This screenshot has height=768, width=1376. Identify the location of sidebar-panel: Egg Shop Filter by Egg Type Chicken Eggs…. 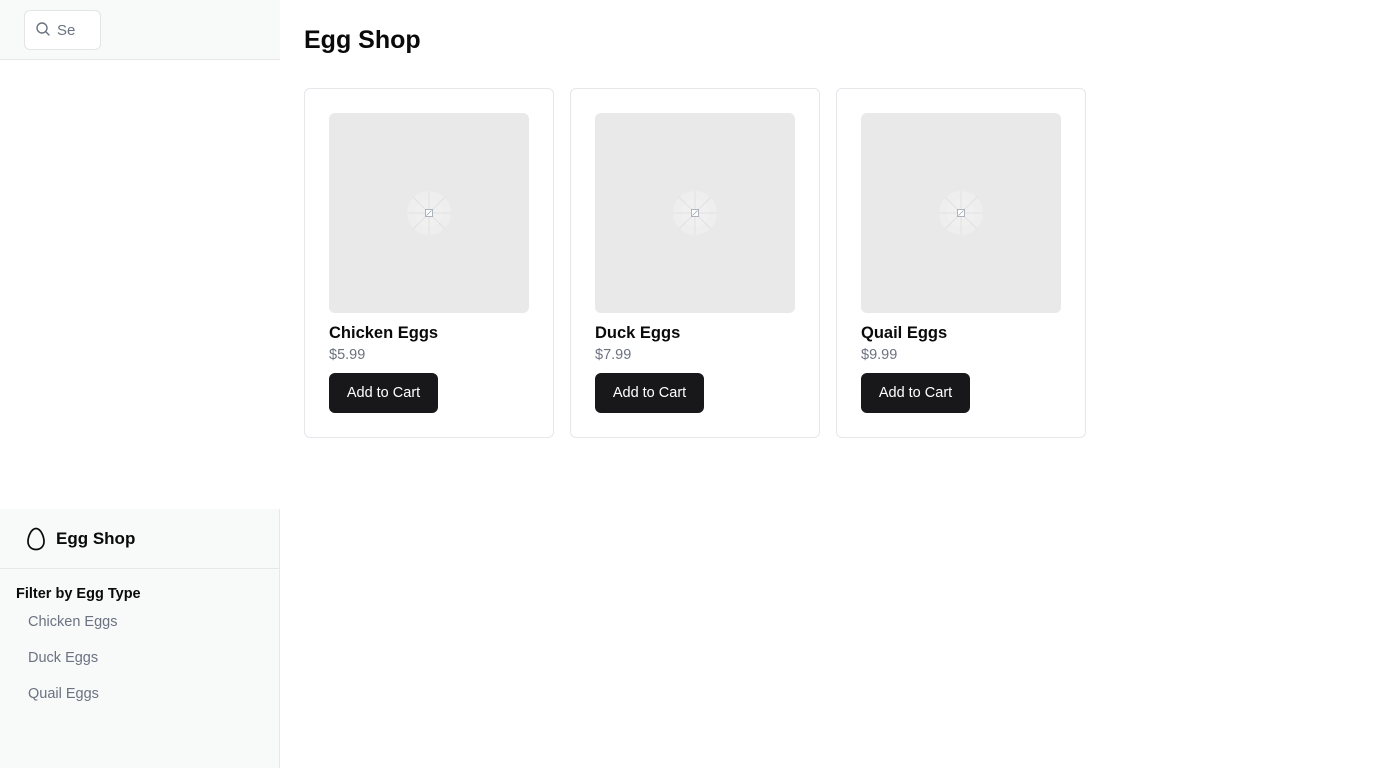
(140, 638).